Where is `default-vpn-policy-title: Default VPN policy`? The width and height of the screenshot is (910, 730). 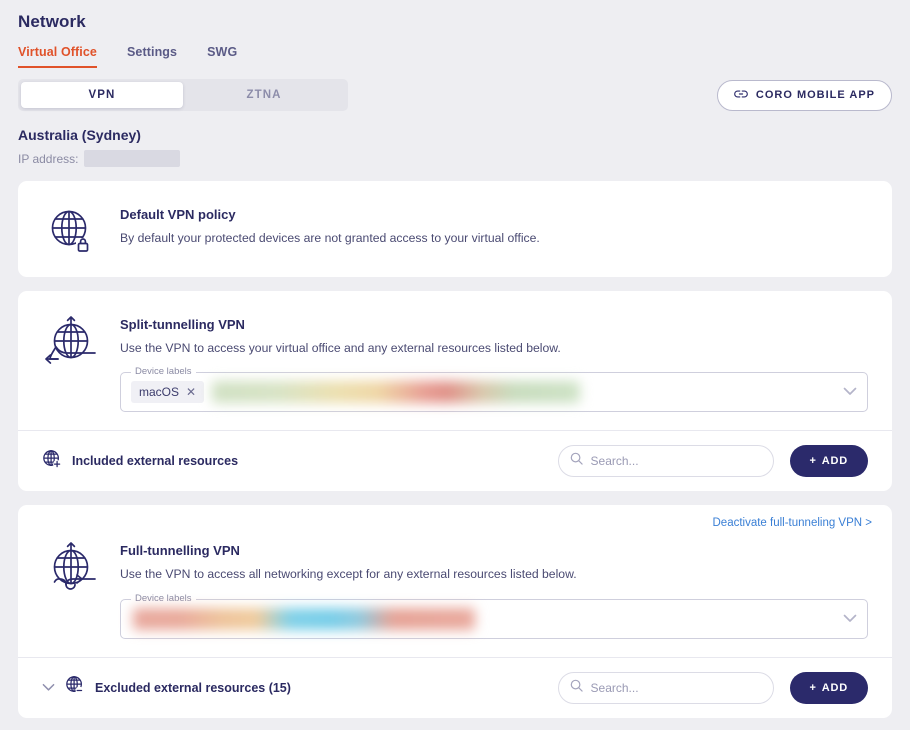 default-vpn-policy-title: Default VPN policy is located at coordinates (178, 214).